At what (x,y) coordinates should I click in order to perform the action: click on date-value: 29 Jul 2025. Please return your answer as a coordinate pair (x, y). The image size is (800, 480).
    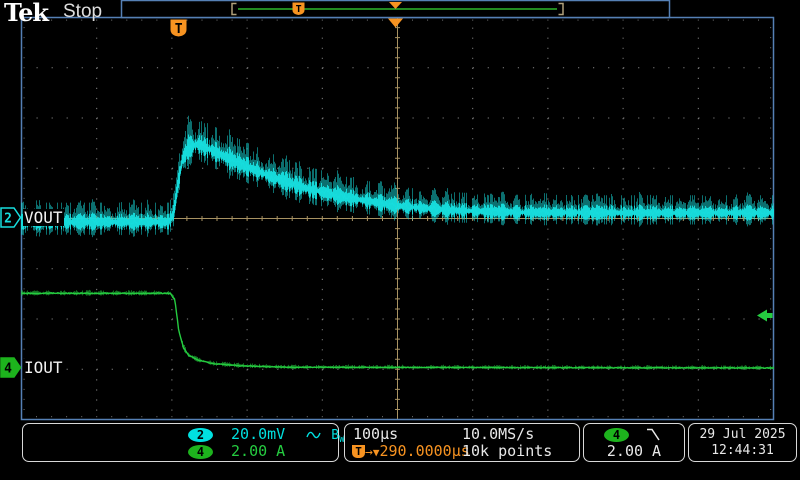
    Looking at the image, I should click on (742, 434).